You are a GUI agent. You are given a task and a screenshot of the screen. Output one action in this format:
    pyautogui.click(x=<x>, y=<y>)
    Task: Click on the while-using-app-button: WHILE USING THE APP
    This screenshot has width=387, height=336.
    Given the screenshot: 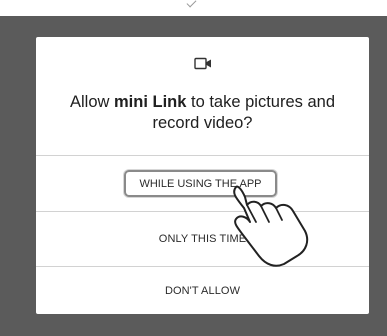 What is the action you would take?
    pyautogui.click(x=200, y=183)
    